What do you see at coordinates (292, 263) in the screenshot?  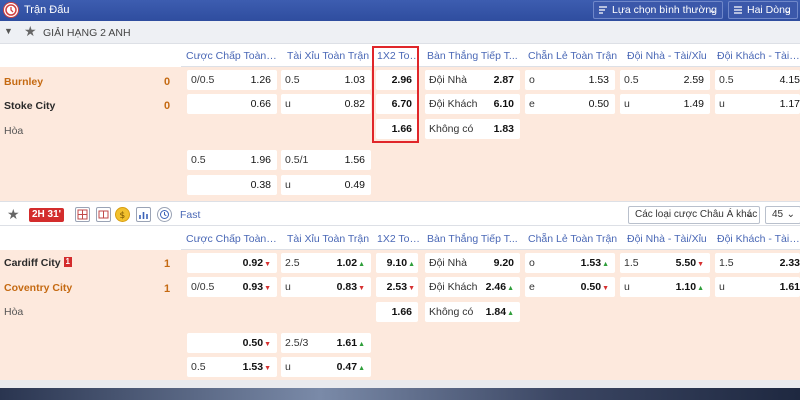 I see `ou-line: 2.5` at bounding box center [292, 263].